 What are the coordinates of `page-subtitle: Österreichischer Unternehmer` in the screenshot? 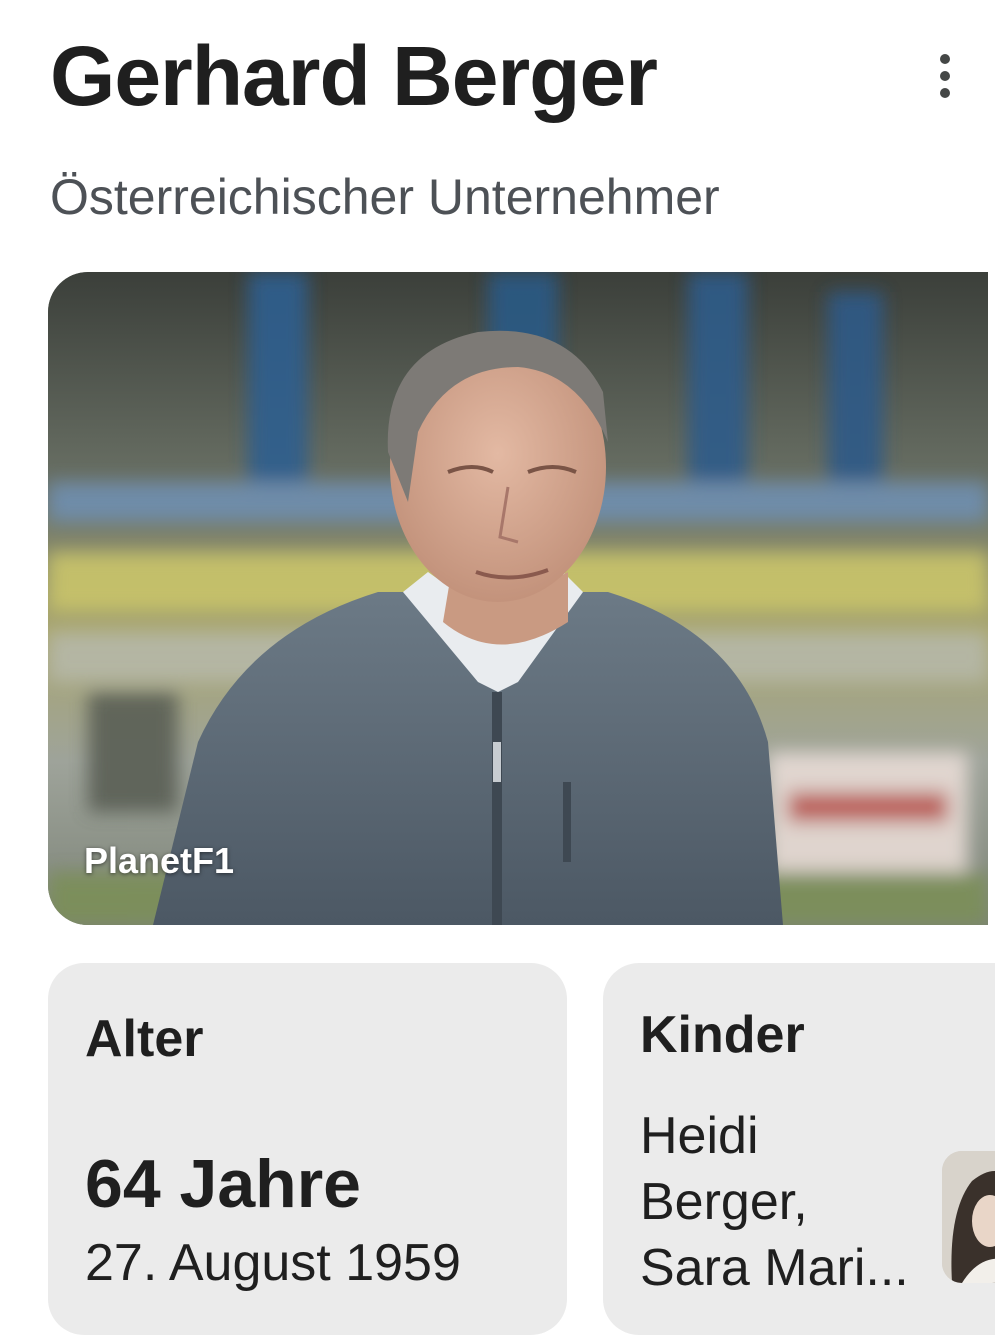 It's located at (385, 197).